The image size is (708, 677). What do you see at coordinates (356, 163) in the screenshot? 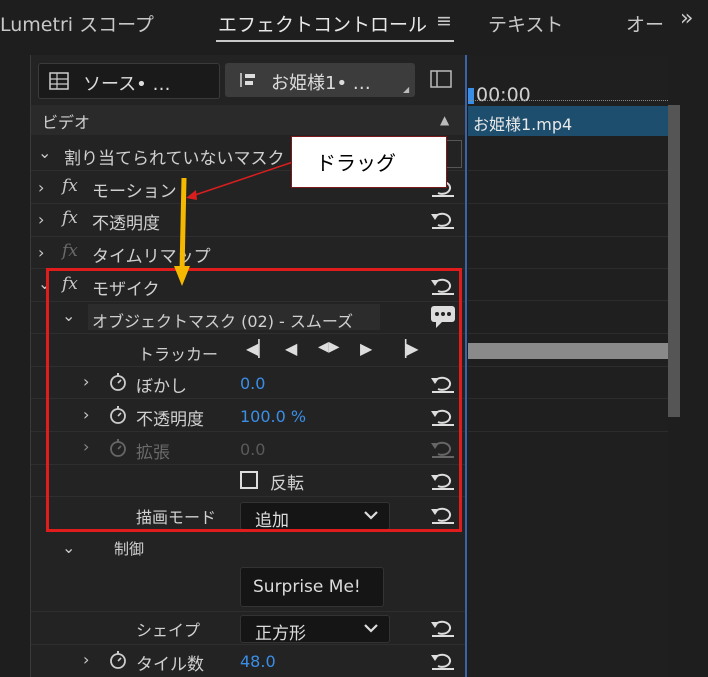
I see `drag-callout-text: ドラッグ` at bounding box center [356, 163].